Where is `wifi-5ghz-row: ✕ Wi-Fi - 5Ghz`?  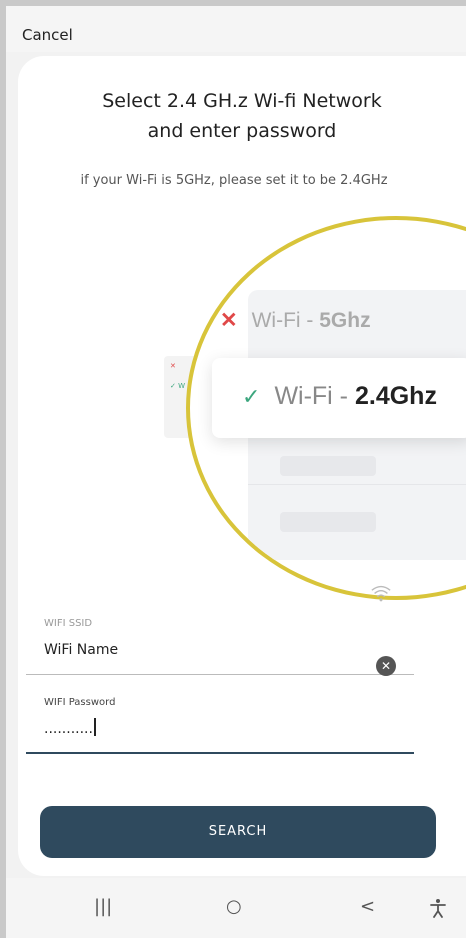
wifi-5ghz-row: ✕ Wi-Fi - 5Ghz is located at coordinates (335, 320).